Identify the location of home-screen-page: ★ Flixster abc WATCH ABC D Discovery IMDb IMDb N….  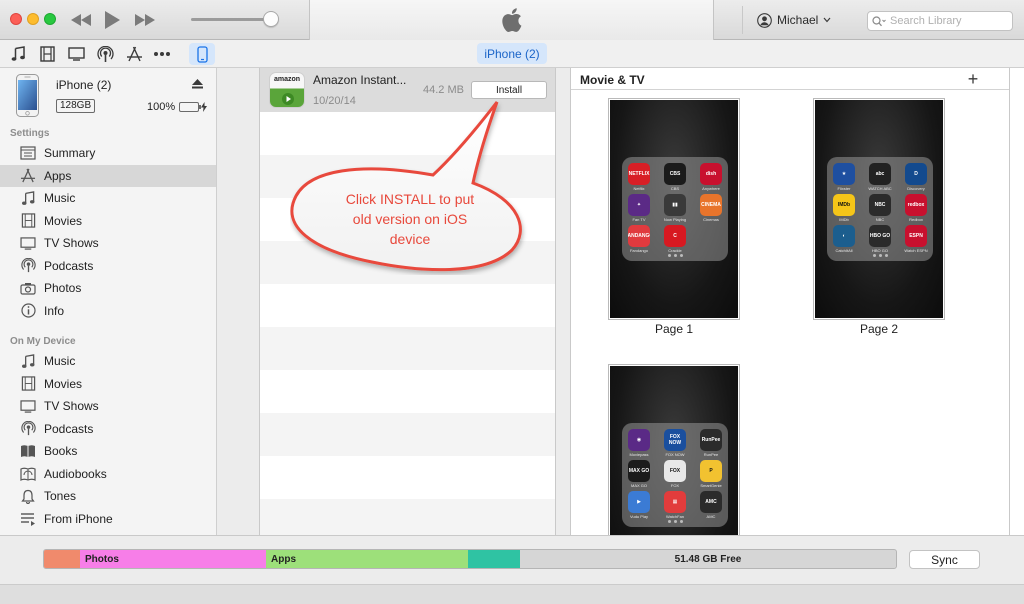
(879, 209).